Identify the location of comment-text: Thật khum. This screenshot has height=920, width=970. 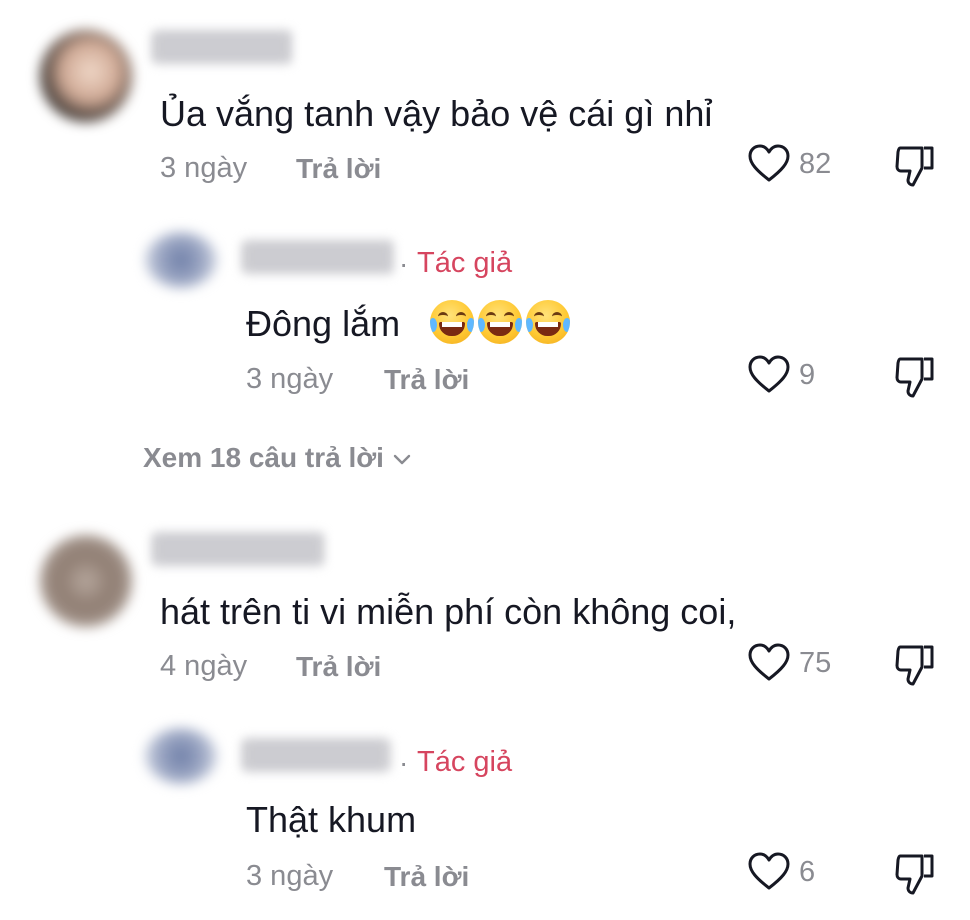
(331, 819).